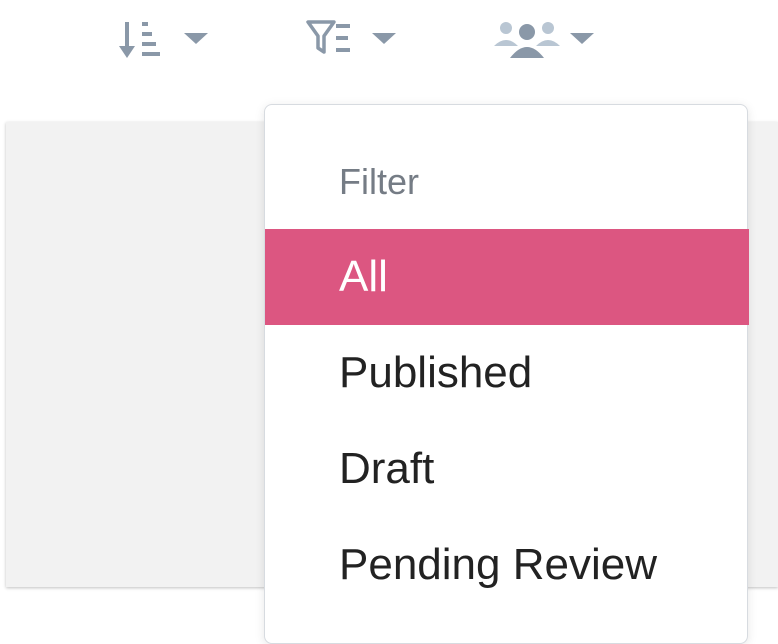  I want to click on toolbar, so click(389, 45).